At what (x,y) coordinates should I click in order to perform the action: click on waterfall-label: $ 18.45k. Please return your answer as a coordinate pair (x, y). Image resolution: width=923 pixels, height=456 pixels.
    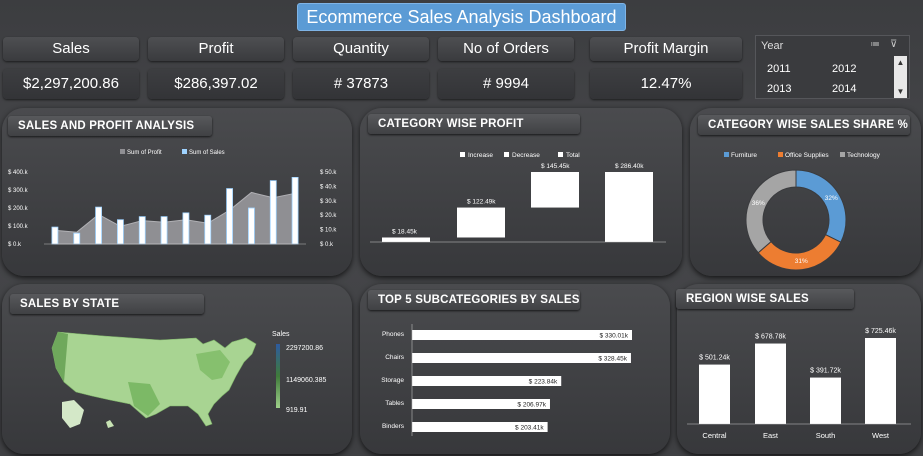
    Looking at the image, I should click on (405, 231).